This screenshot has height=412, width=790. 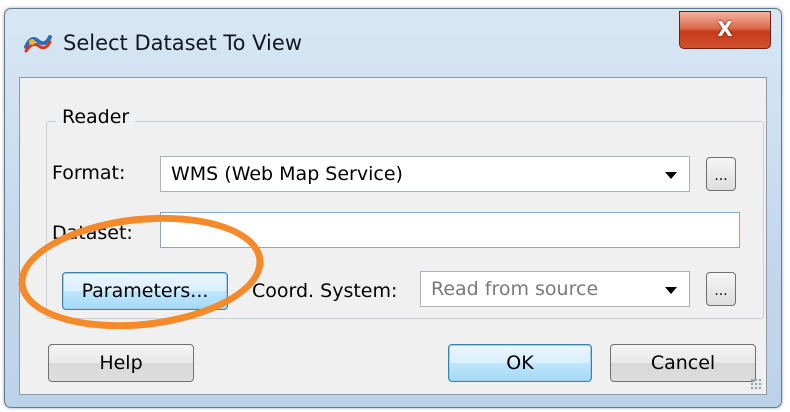 I want to click on format-label: Format:, so click(x=89, y=173).